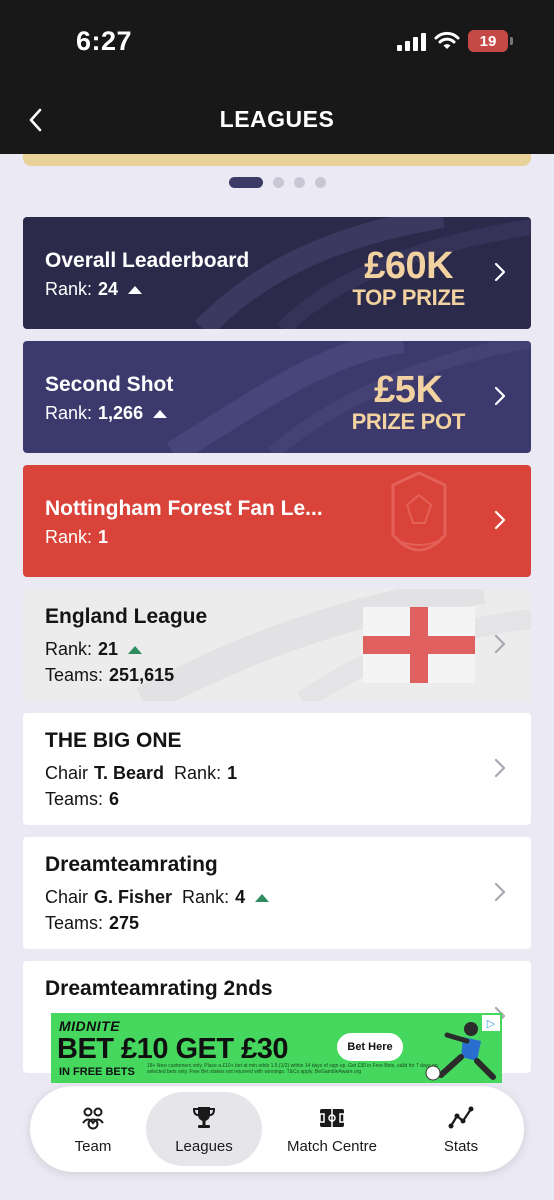 This screenshot has width=554, height=1200. What do you see at coordinates (408, 421) in the screenshot?
I see `prize-label: PRIZE POT` at bounding box center [408, 421].